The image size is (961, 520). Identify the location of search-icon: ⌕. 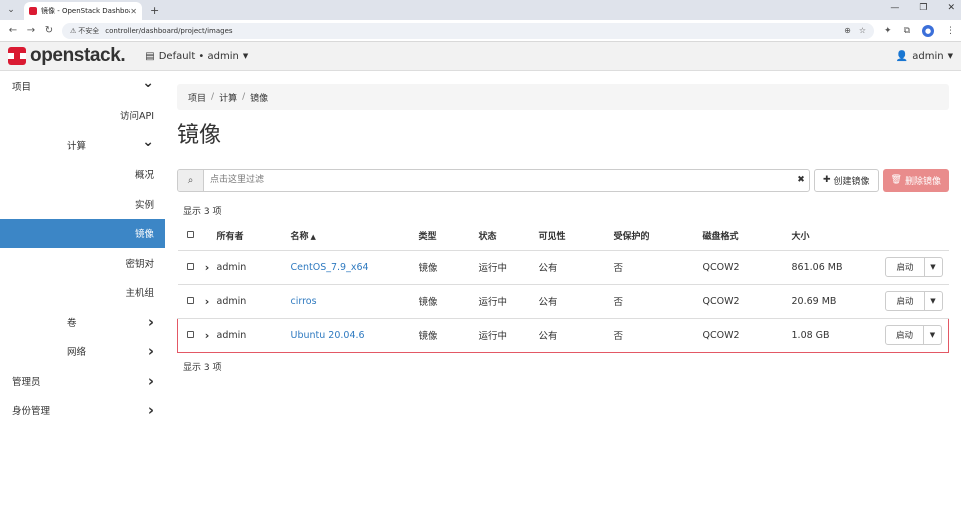
(191, 180).